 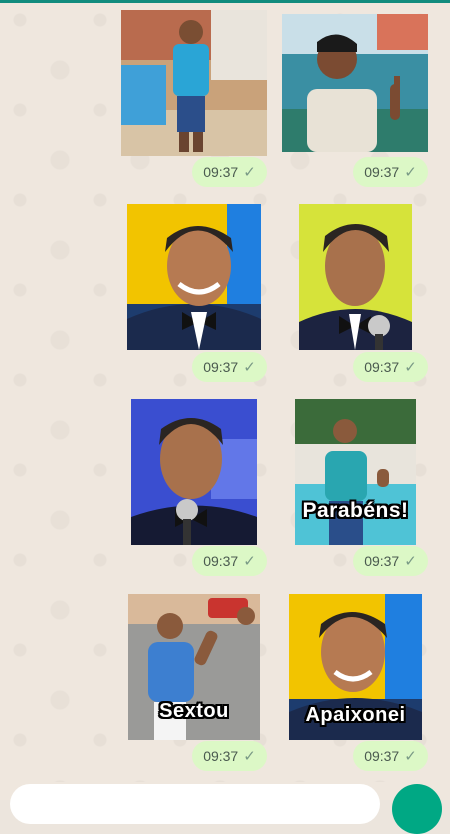 I want to click on sticker-6-image, so click(x=355, y=472).